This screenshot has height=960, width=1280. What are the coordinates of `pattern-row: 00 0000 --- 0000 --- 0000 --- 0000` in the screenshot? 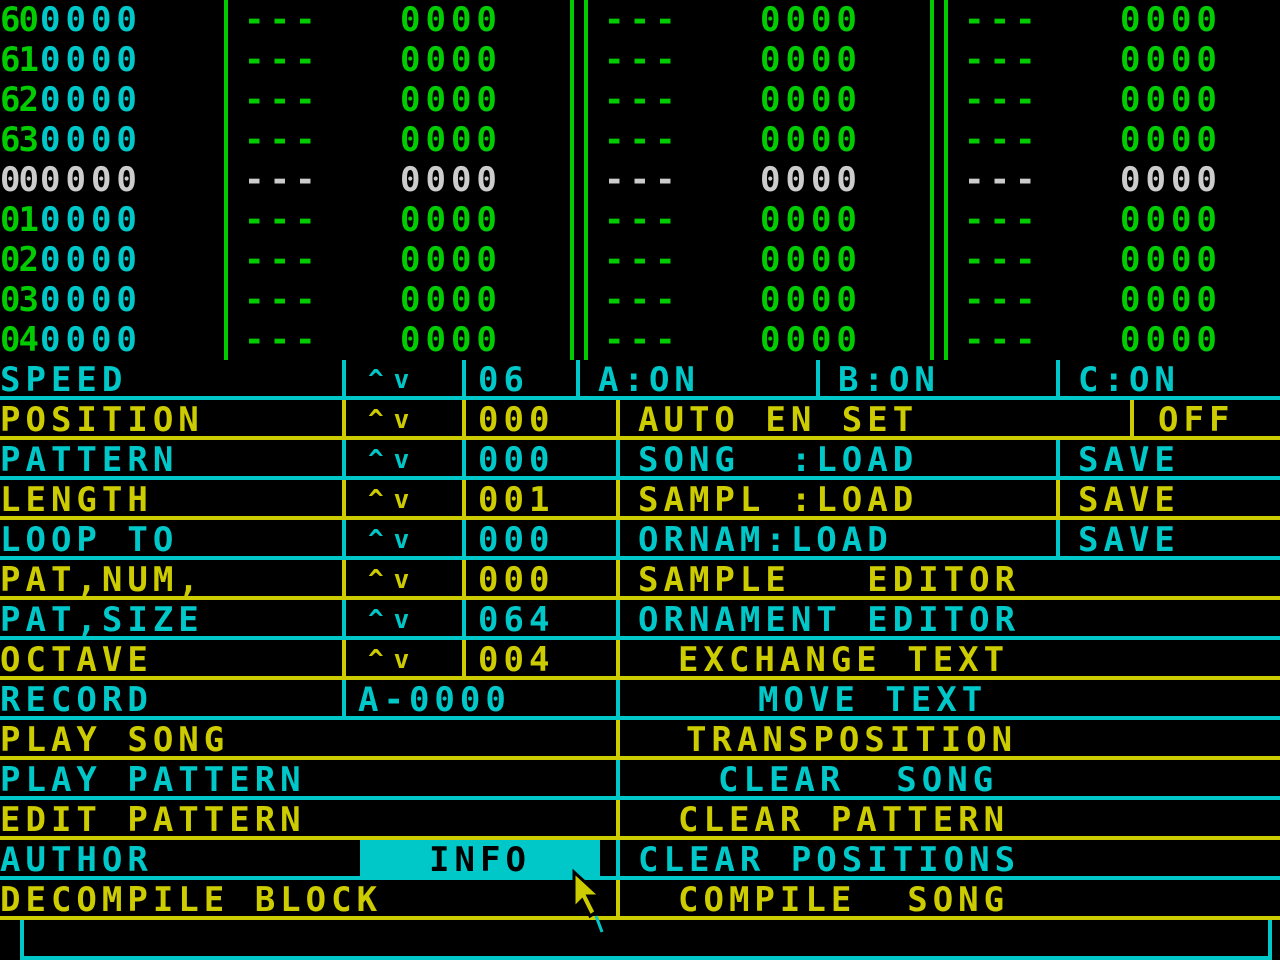 It's located at (640, 180).